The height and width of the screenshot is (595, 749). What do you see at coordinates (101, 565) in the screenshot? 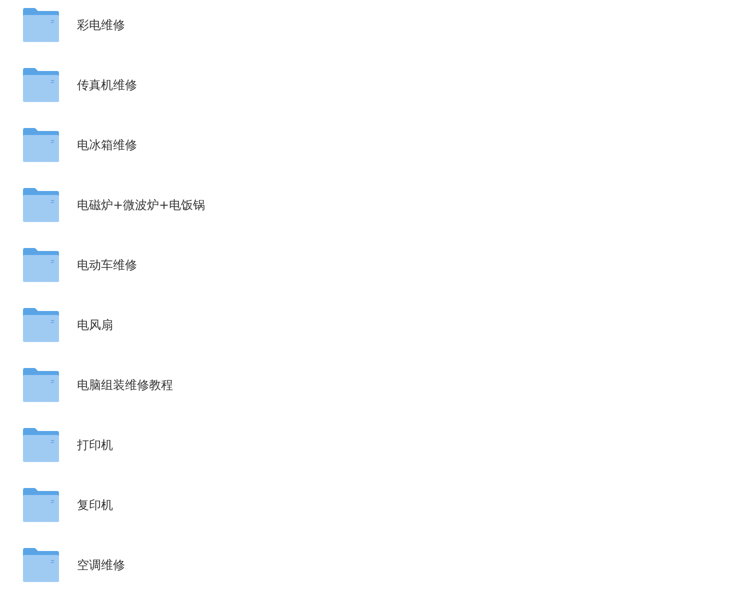
I see `folder-name: 空调维修` at bounding box center [101, 565].